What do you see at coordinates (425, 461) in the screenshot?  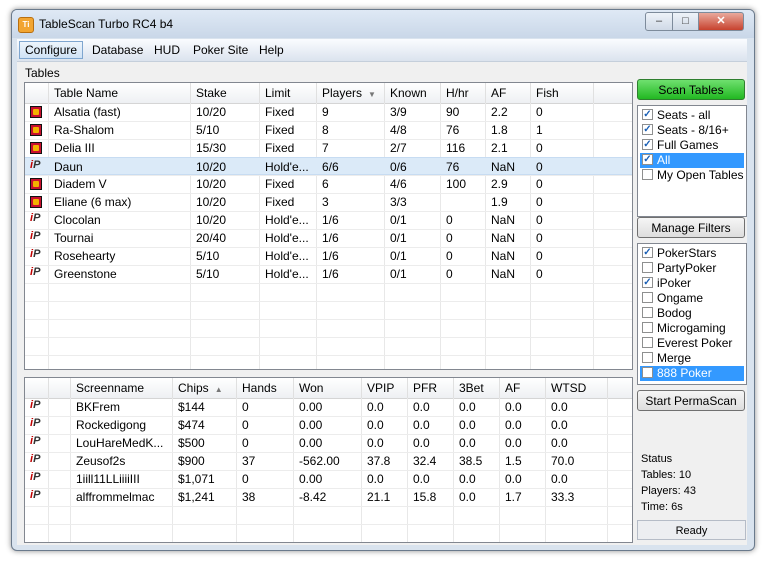 I see `player-cell-pfr: 32.4` at bounding box center [425, 461].